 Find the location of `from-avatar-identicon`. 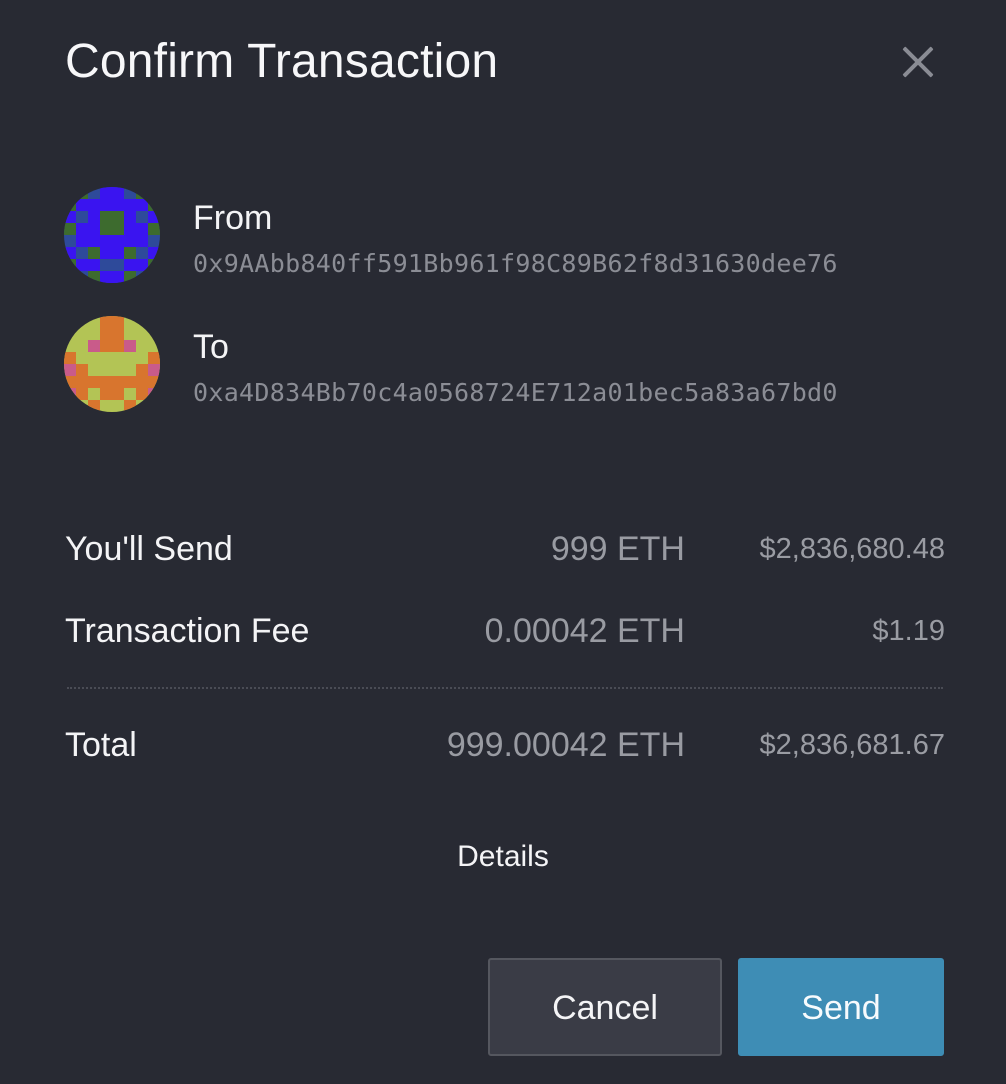

from-avatar-identicon is located at coordinates (112, 235).